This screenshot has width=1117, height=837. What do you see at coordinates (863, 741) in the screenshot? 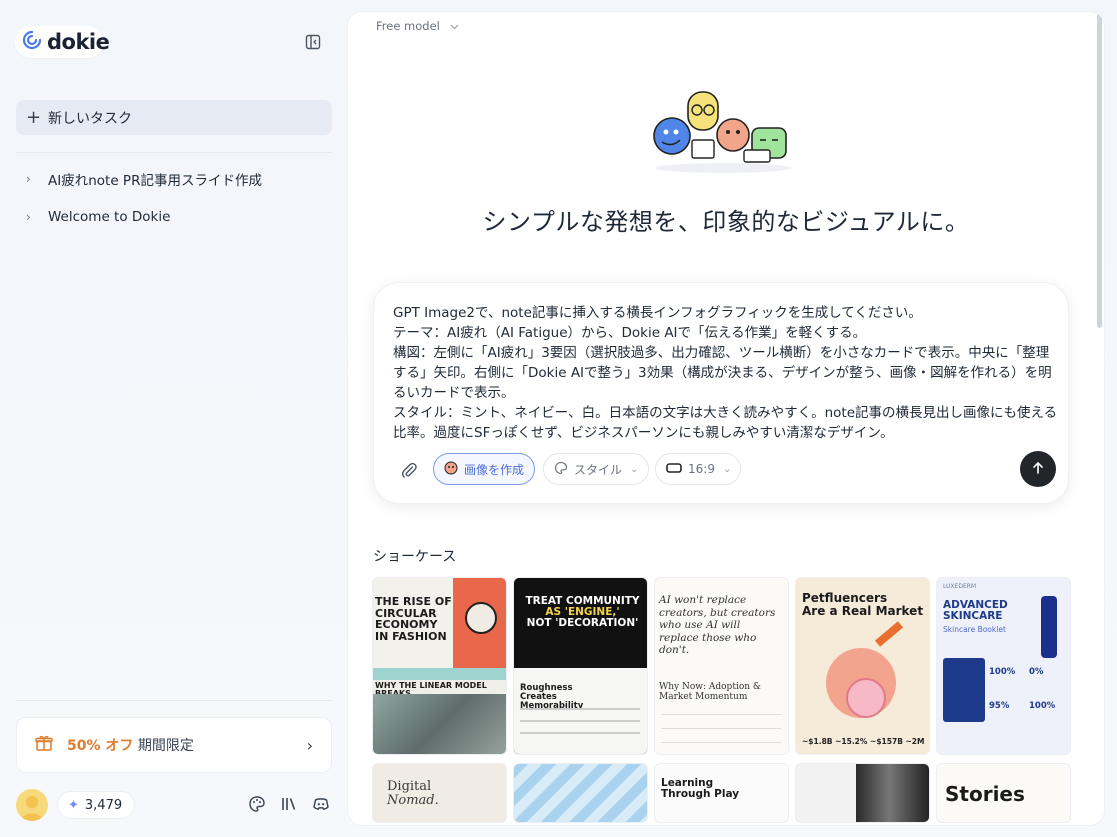
I see `card-subtitle: ~$1.8B ~15.2% ~$157B ~2M` at bounding box center [863, 741].